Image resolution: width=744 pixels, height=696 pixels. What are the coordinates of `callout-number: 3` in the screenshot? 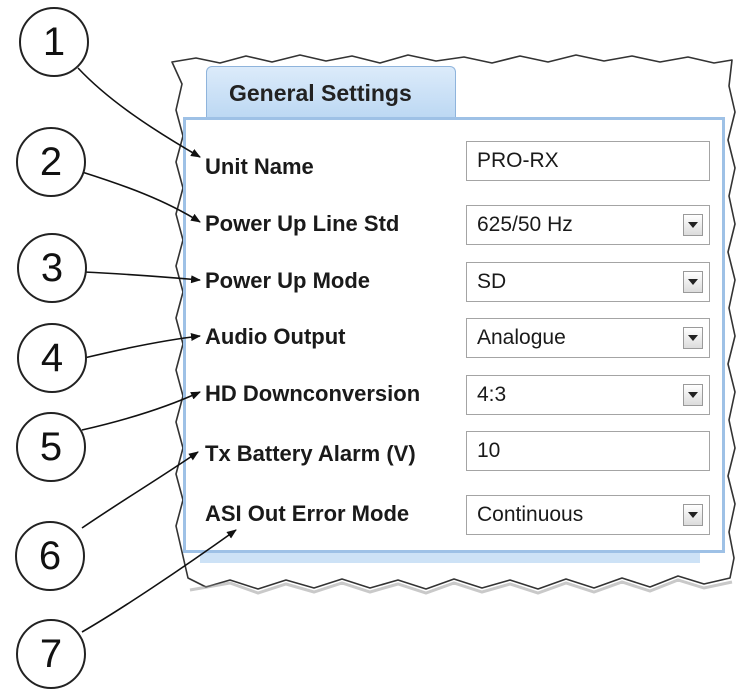 It's located at (52, 268).